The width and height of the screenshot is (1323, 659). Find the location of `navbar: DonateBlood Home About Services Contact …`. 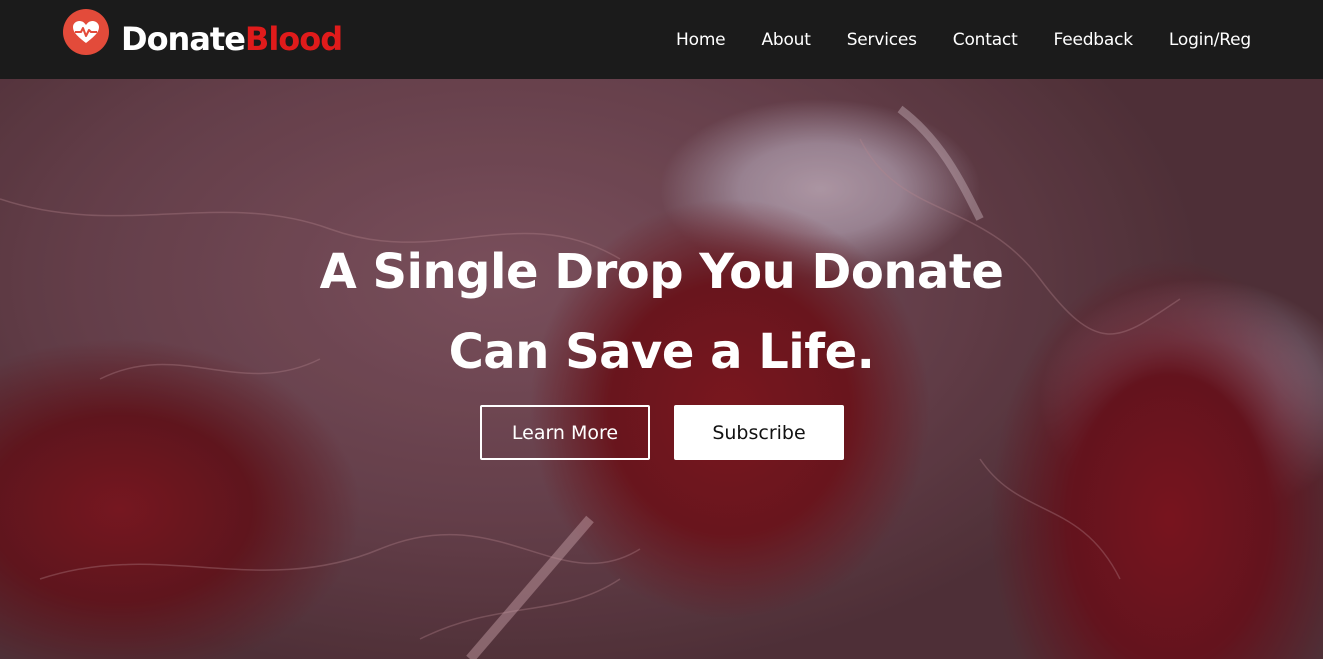

navbar: DonateBlood Home About Services Contact … is located at coordinates (661, 39).